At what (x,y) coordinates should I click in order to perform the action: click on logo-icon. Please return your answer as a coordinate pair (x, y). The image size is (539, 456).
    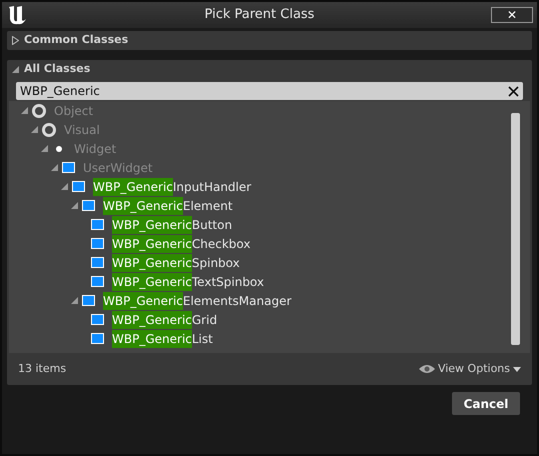
    Looking at the image, I should click on (17, 15).